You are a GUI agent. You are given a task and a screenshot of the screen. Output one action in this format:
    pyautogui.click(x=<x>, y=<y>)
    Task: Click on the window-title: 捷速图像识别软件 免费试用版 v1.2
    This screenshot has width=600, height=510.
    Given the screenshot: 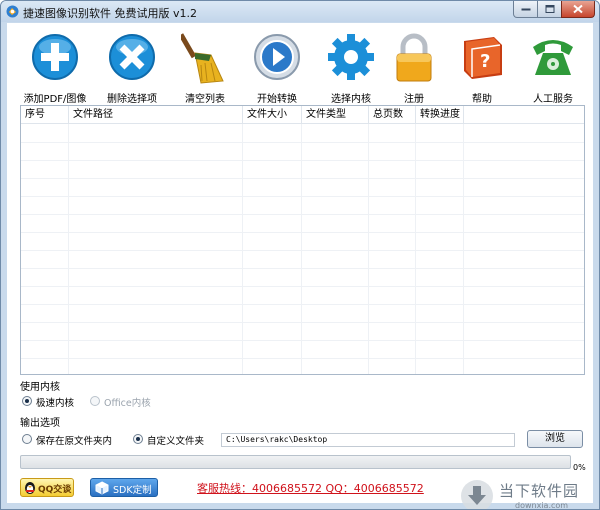 What is the action you would take?
    pyautogui.click(x=110, y=13)
    